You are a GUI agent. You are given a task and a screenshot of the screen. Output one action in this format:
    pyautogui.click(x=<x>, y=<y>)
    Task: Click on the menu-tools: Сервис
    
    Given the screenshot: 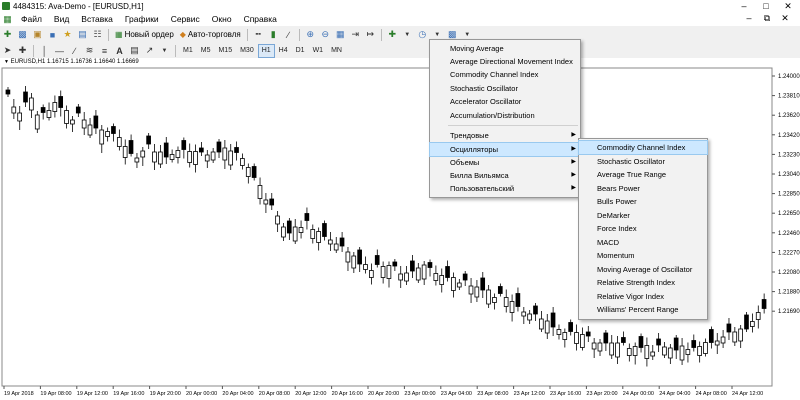 What is the action you would take?
    pyautogui.click(x=185, y=19)
    